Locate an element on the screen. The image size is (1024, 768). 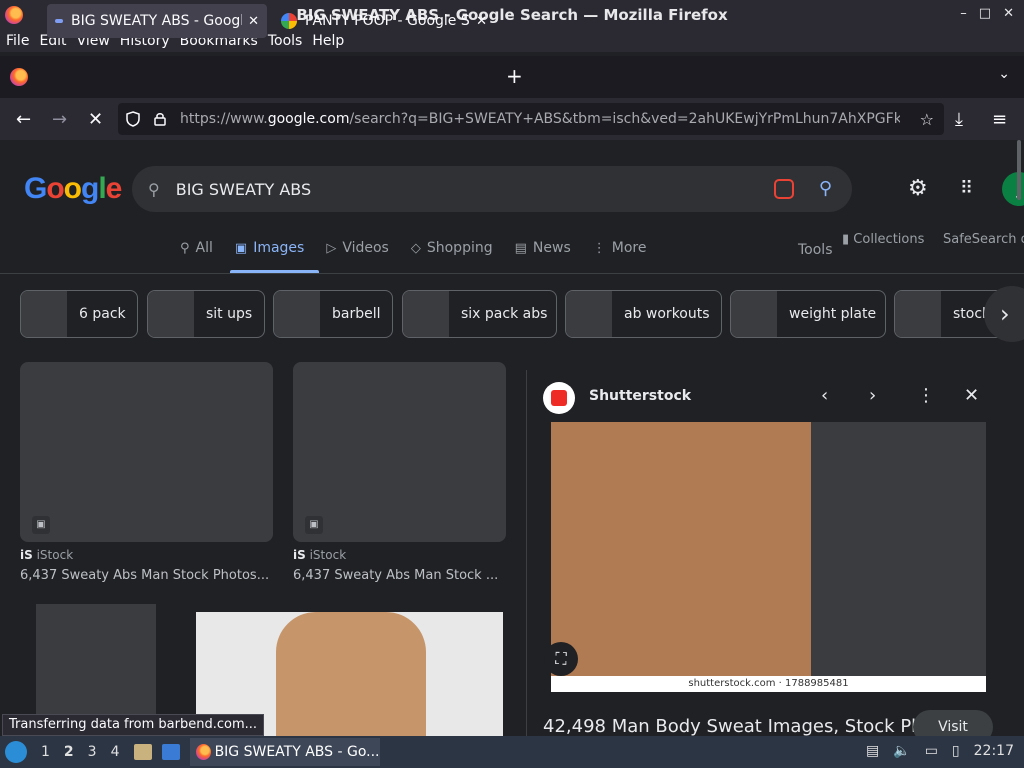
tab-videos: ▷ Videos is located at coordinates (357, 248).